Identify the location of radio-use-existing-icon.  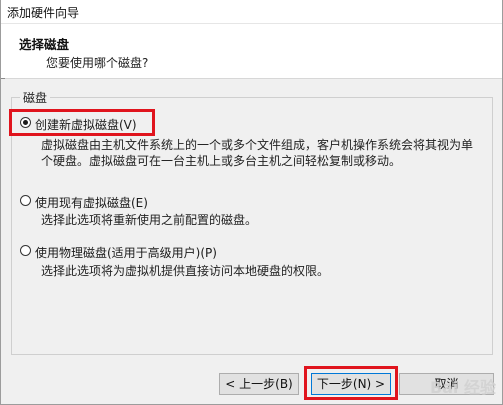
(25, 200).